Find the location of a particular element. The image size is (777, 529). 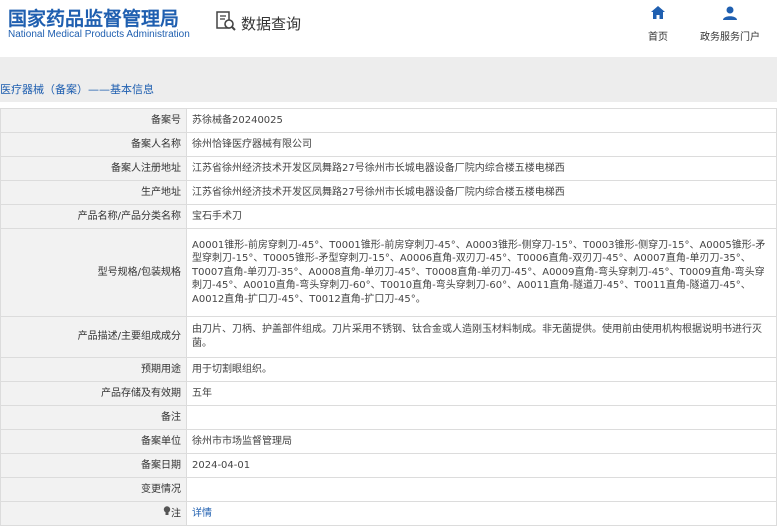

breadcrumb-text: 医疗器械（备案）——基本信息 is located at coordinates (77, 89).